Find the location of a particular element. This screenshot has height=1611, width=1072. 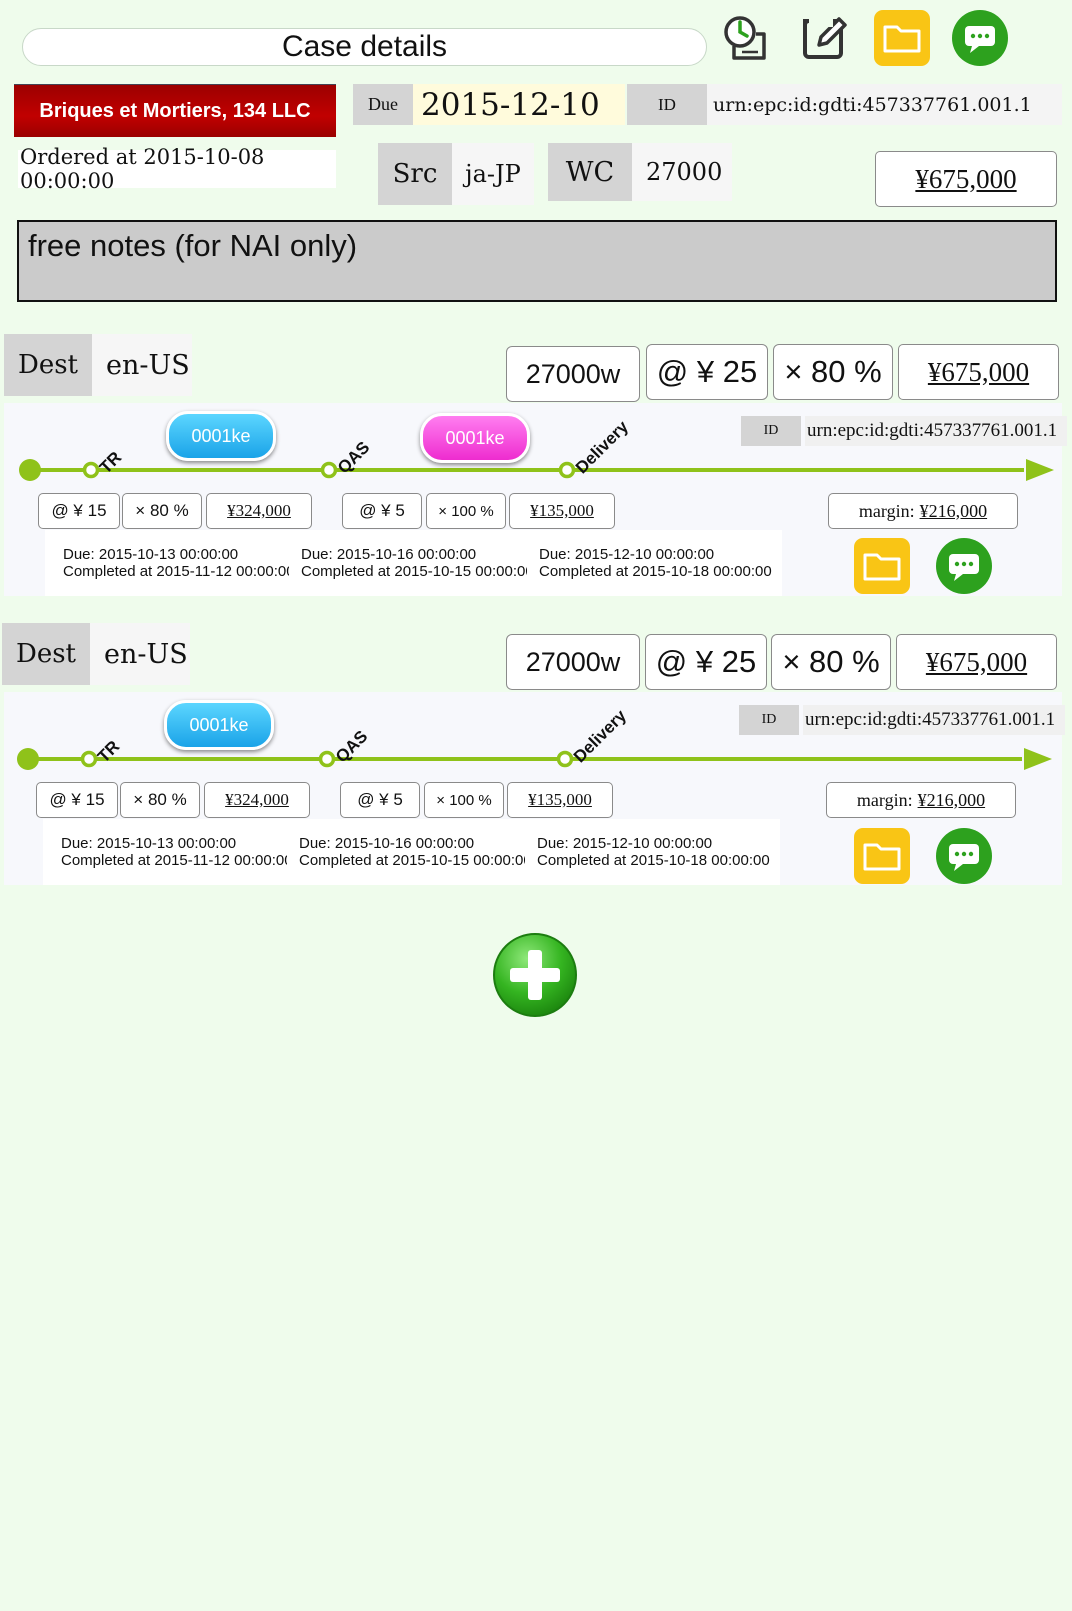

edit-icon is located at coordinates (824, 38).